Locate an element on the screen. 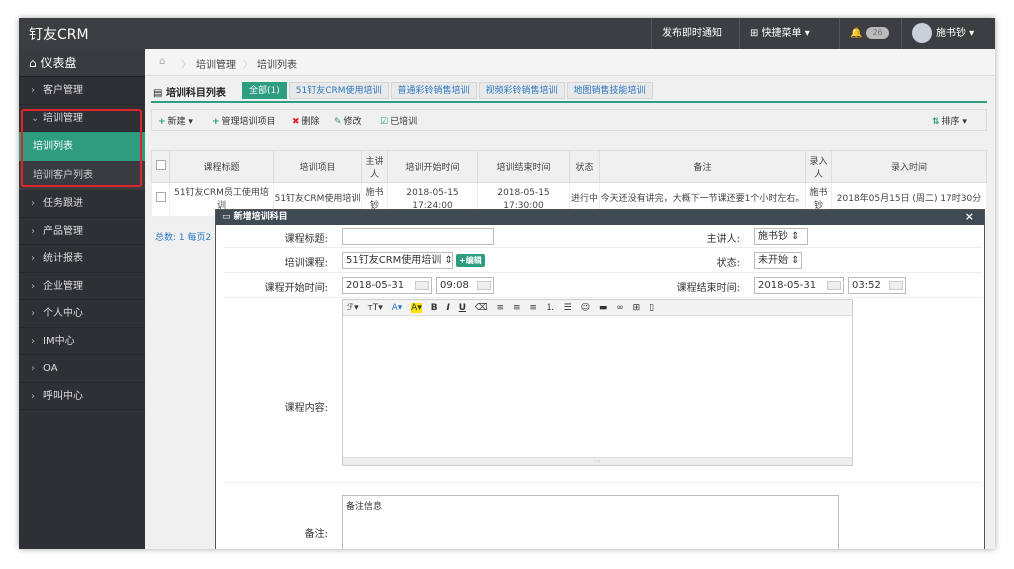  checklist-icon: ☑ is located at coordinates (384, 122).